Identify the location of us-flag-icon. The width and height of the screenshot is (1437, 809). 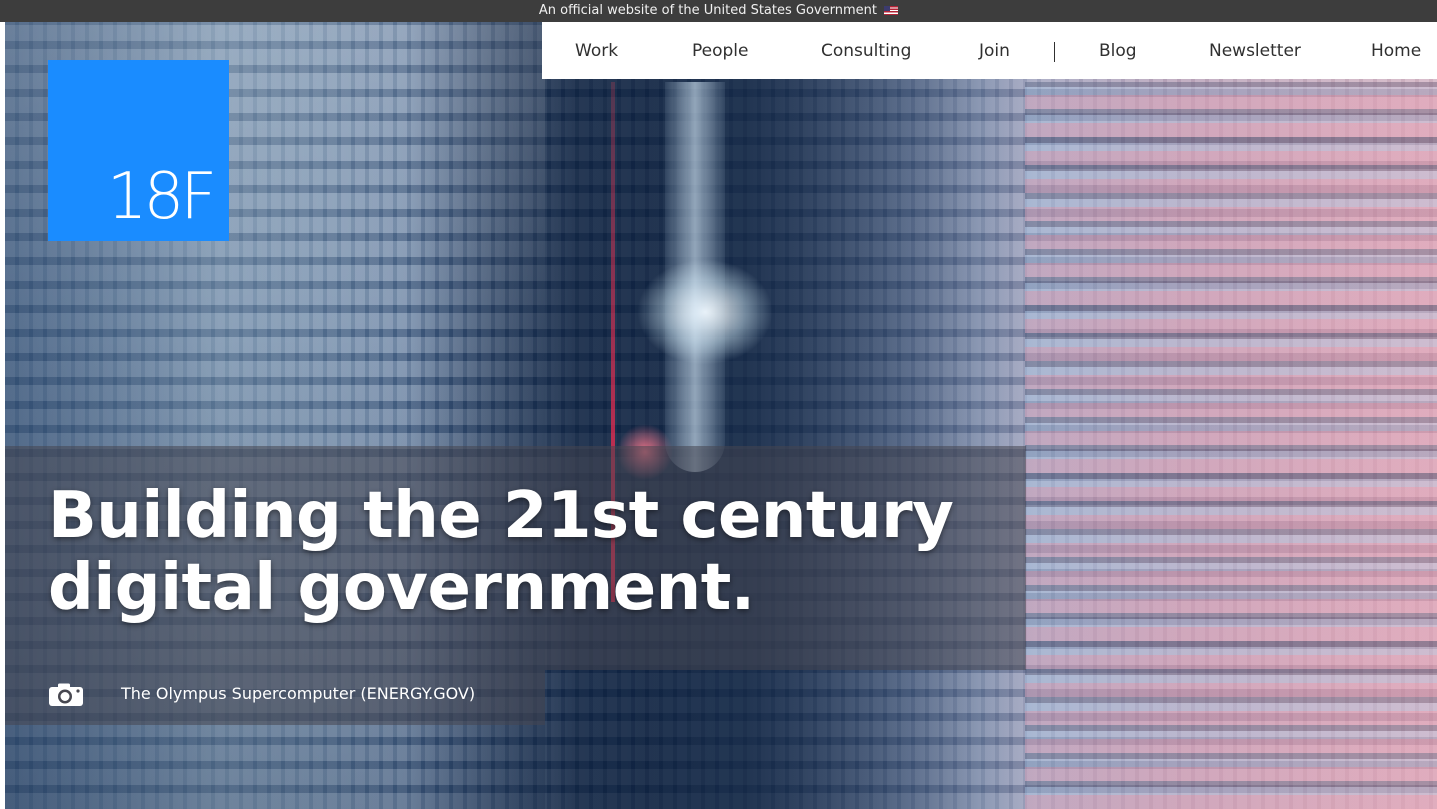
(891, 10).